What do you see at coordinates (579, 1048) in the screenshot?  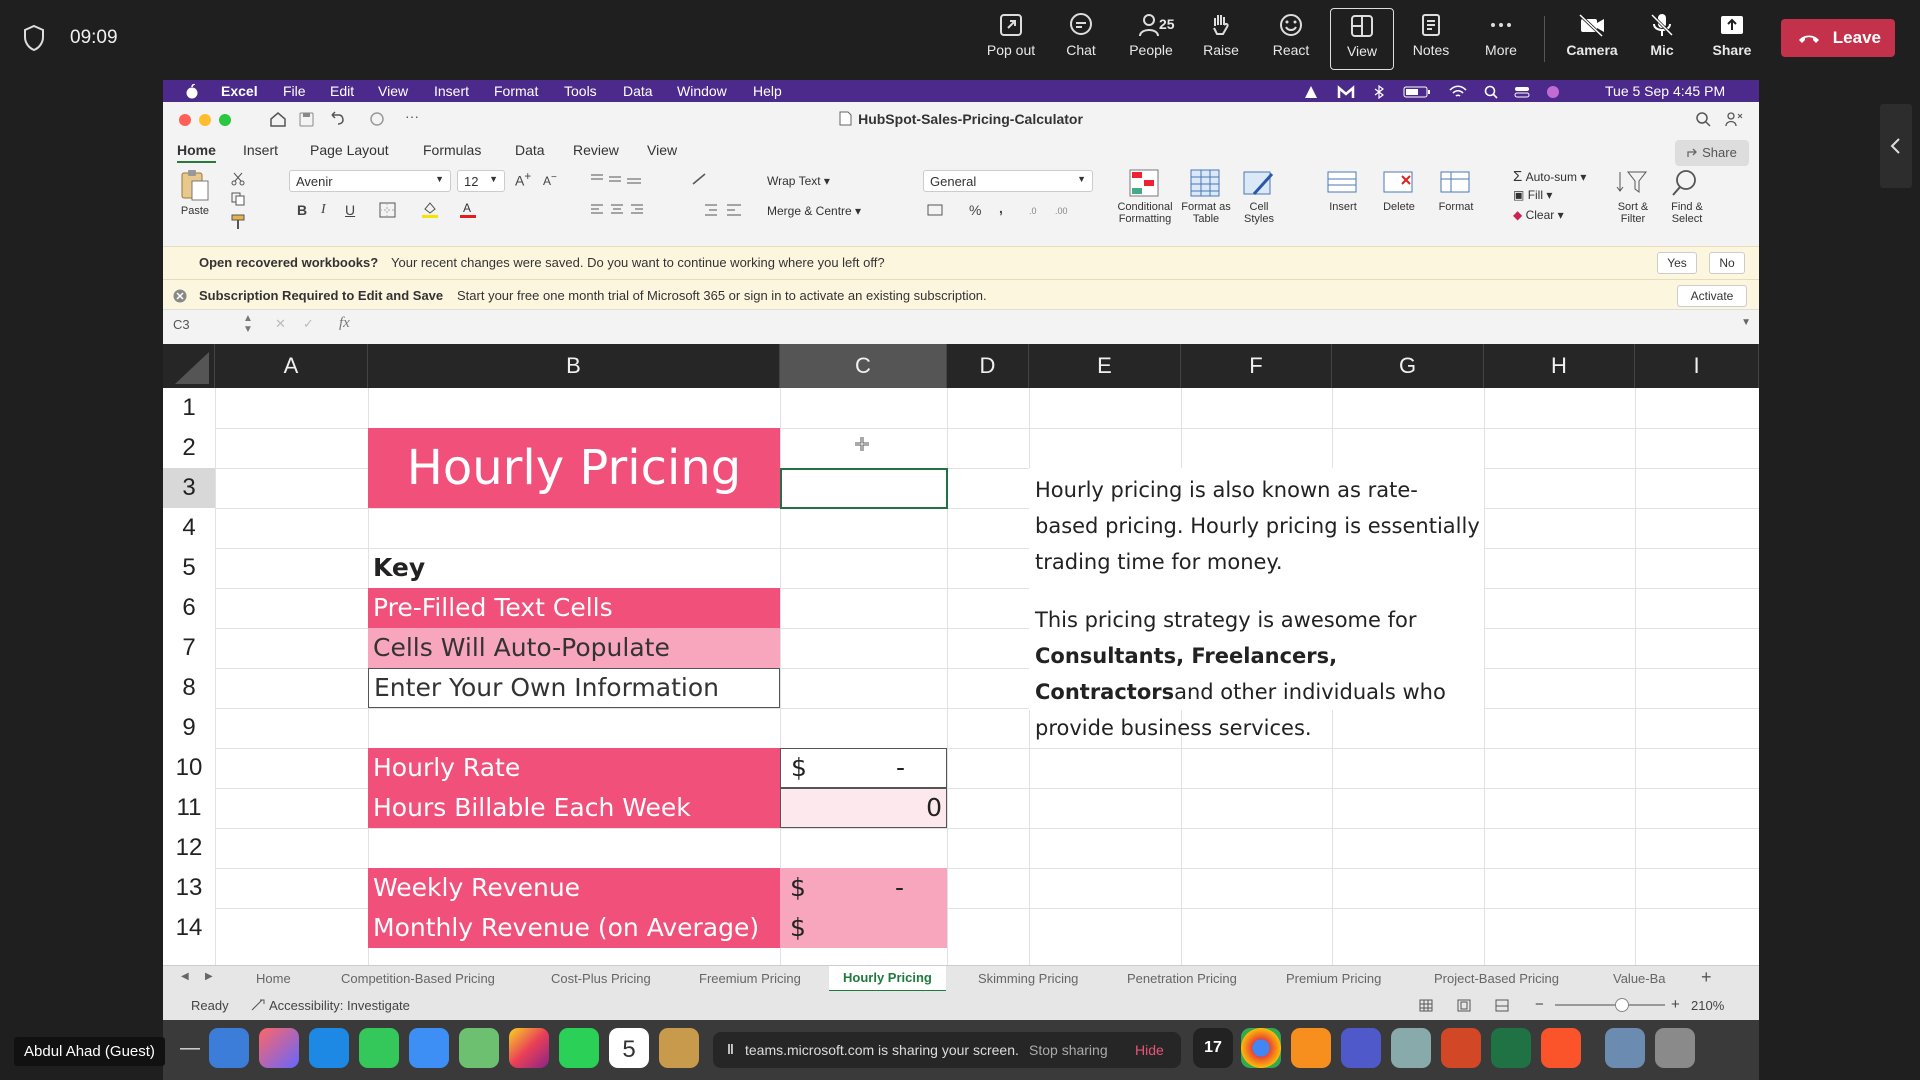 I see `facetime-app-icon` at bounding box center [579, 1048].